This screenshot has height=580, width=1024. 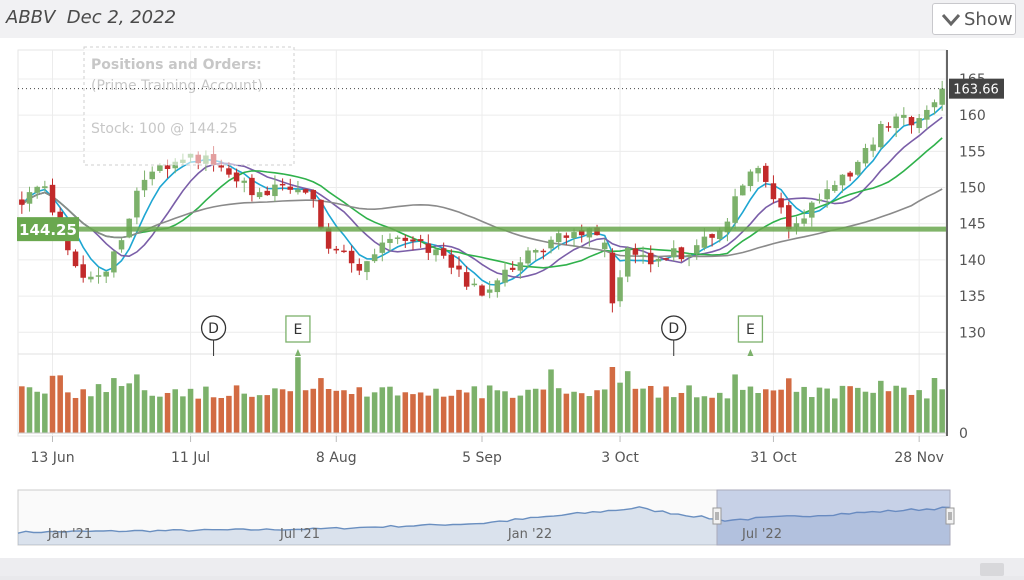 What do you see at coordinates (177, 86) in the screenshot?
I see `positions-account: (Prime Training Account)` at bounding box center [177, 86].